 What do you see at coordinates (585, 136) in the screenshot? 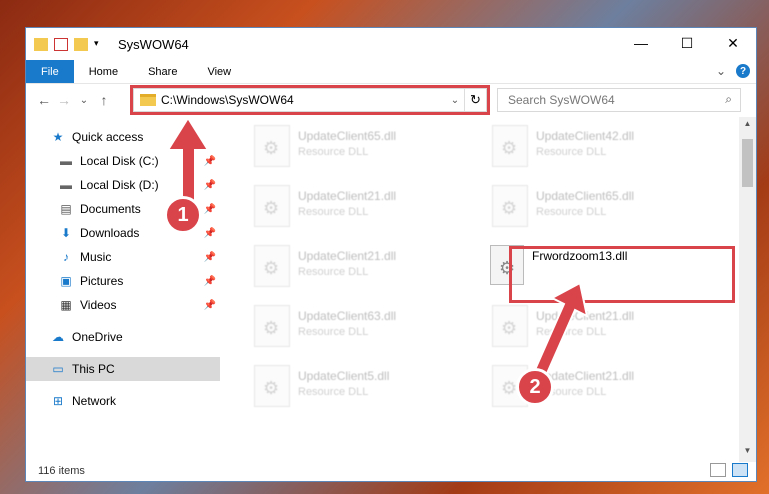
I see `file-name: UpdateClient42.dll` at bounding box center [585, 136].